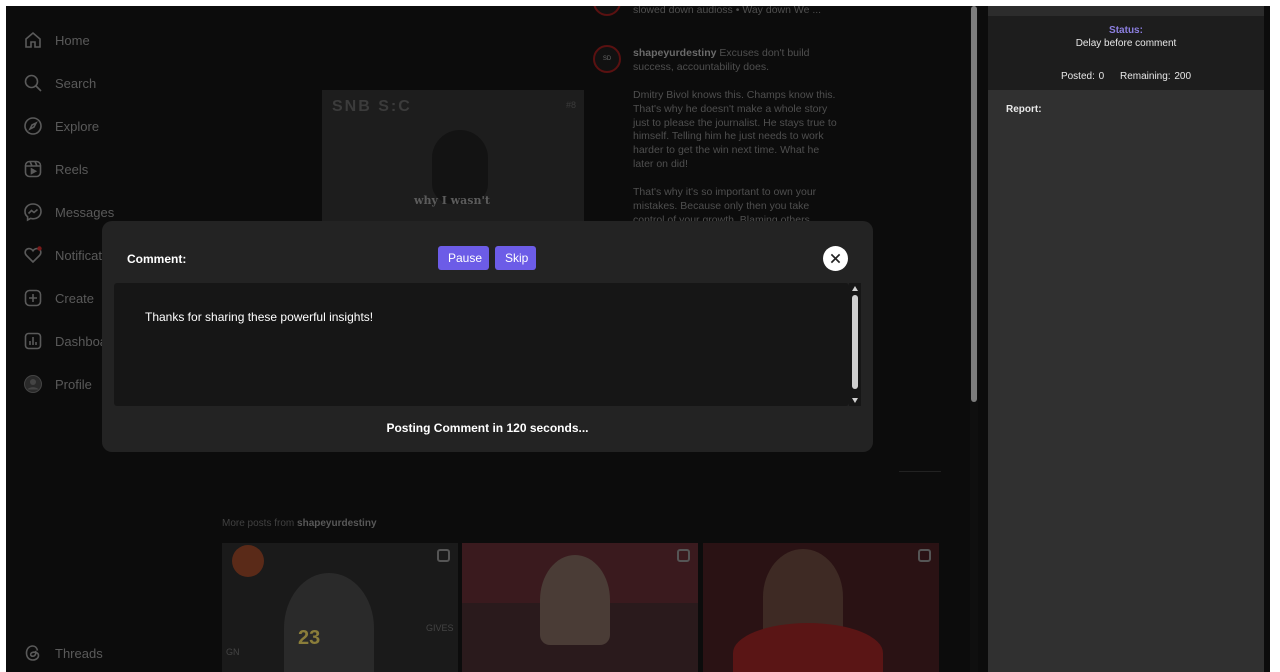  I want to click on nav-item-messages: Messages, so click(68, 212).